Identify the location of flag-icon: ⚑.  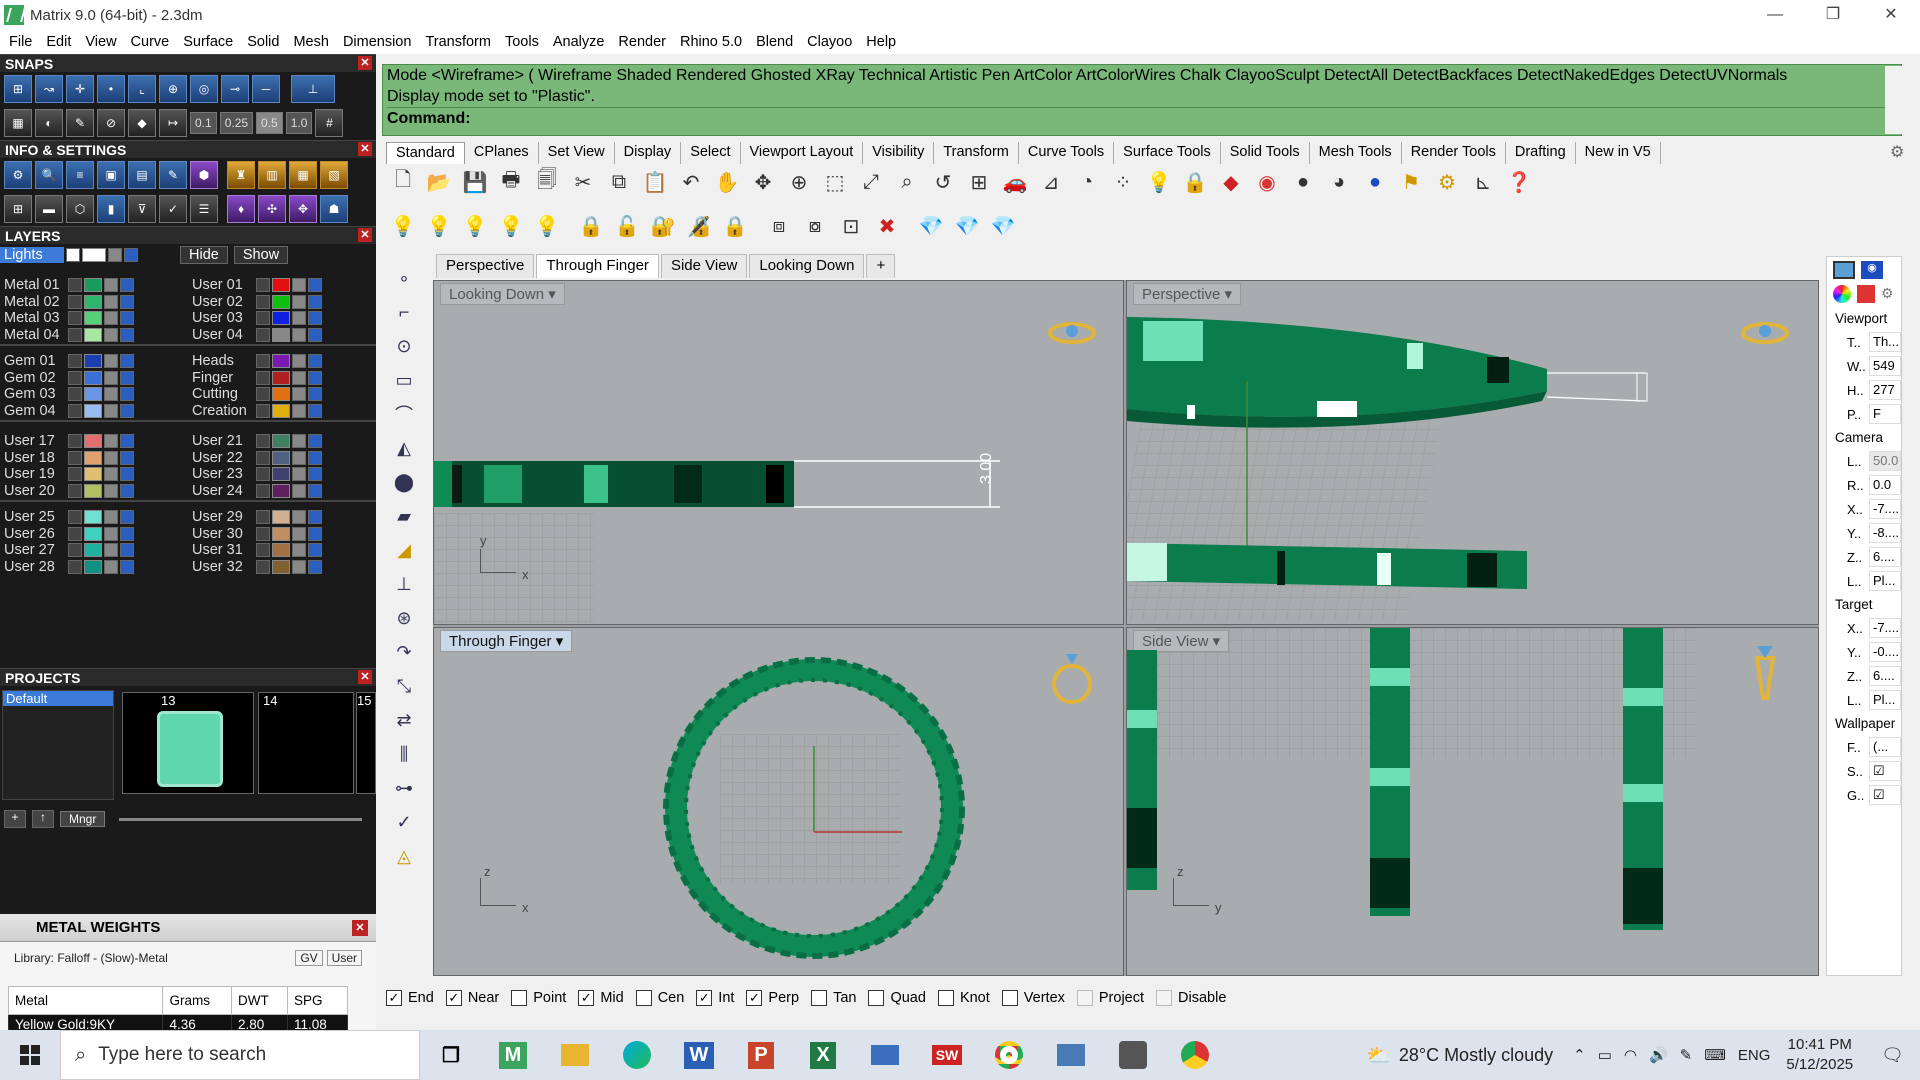
(1411, 182).